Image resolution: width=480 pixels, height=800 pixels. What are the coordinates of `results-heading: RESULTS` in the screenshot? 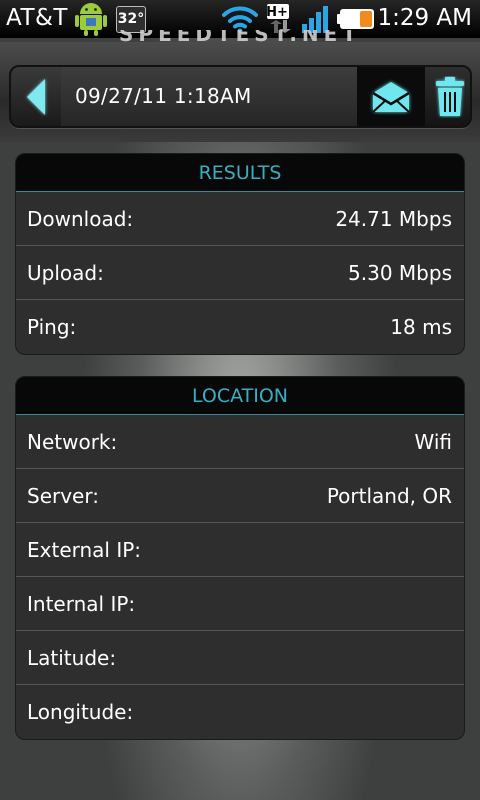 It's located at (240, 173).